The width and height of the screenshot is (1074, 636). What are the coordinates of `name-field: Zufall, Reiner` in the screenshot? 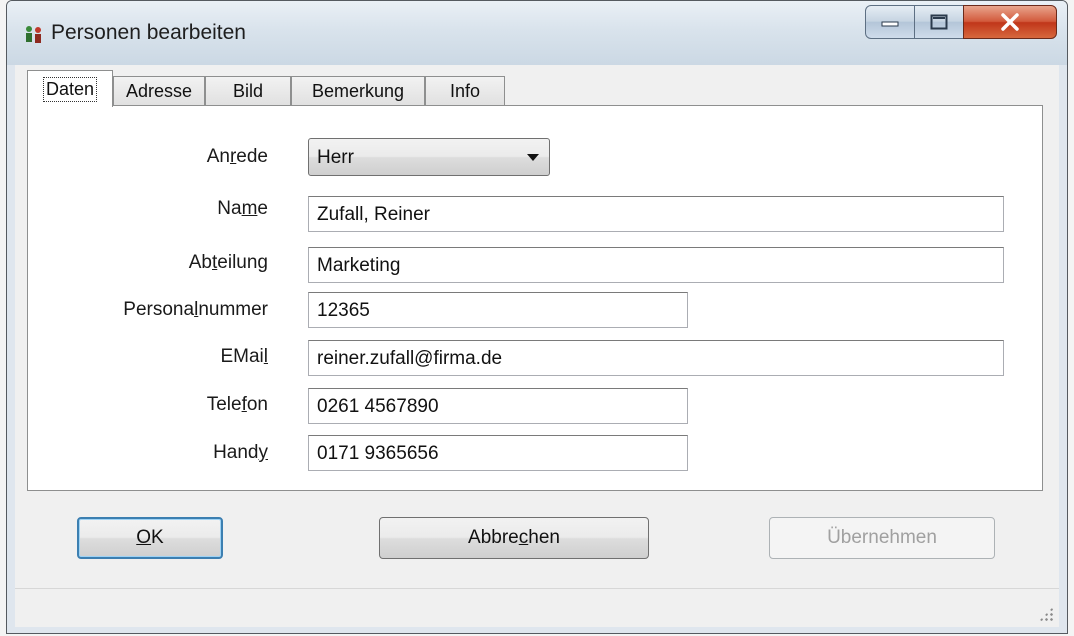 It's located at (656, 214).